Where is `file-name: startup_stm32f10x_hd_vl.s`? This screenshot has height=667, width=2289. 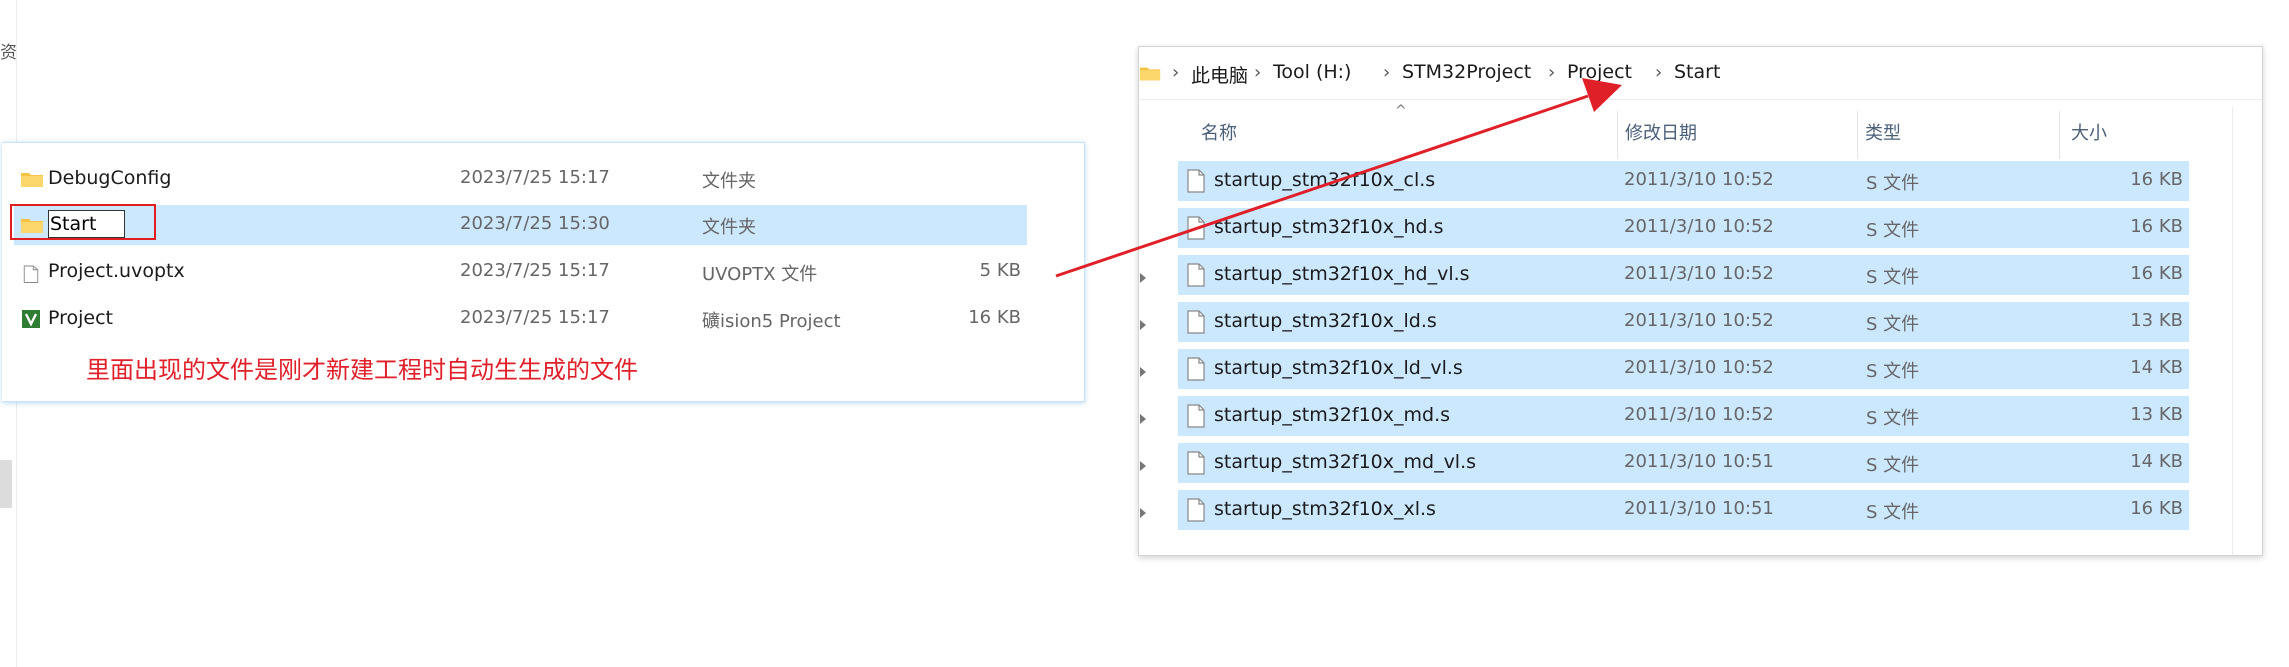
file-name: startup_stm32f10x_hd_vl.s is located at coordinates (1342, 274).